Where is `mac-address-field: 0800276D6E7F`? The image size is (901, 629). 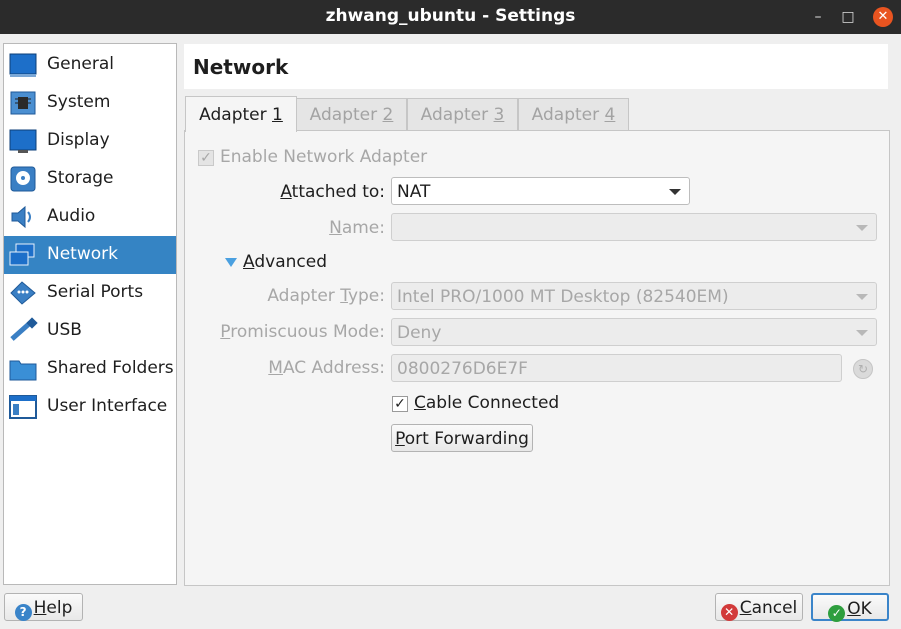
mac-address-field: 0800276D6E7F is located at coordinates (616, 368).